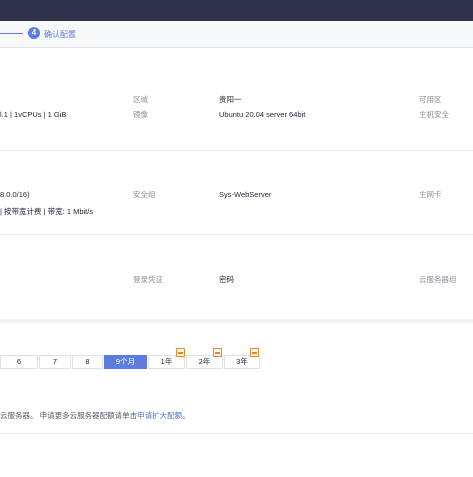  I want to click on bandwidth-value: | 按带宽计费 | 带宽: 1 Mbit/s, so click(47, 211).